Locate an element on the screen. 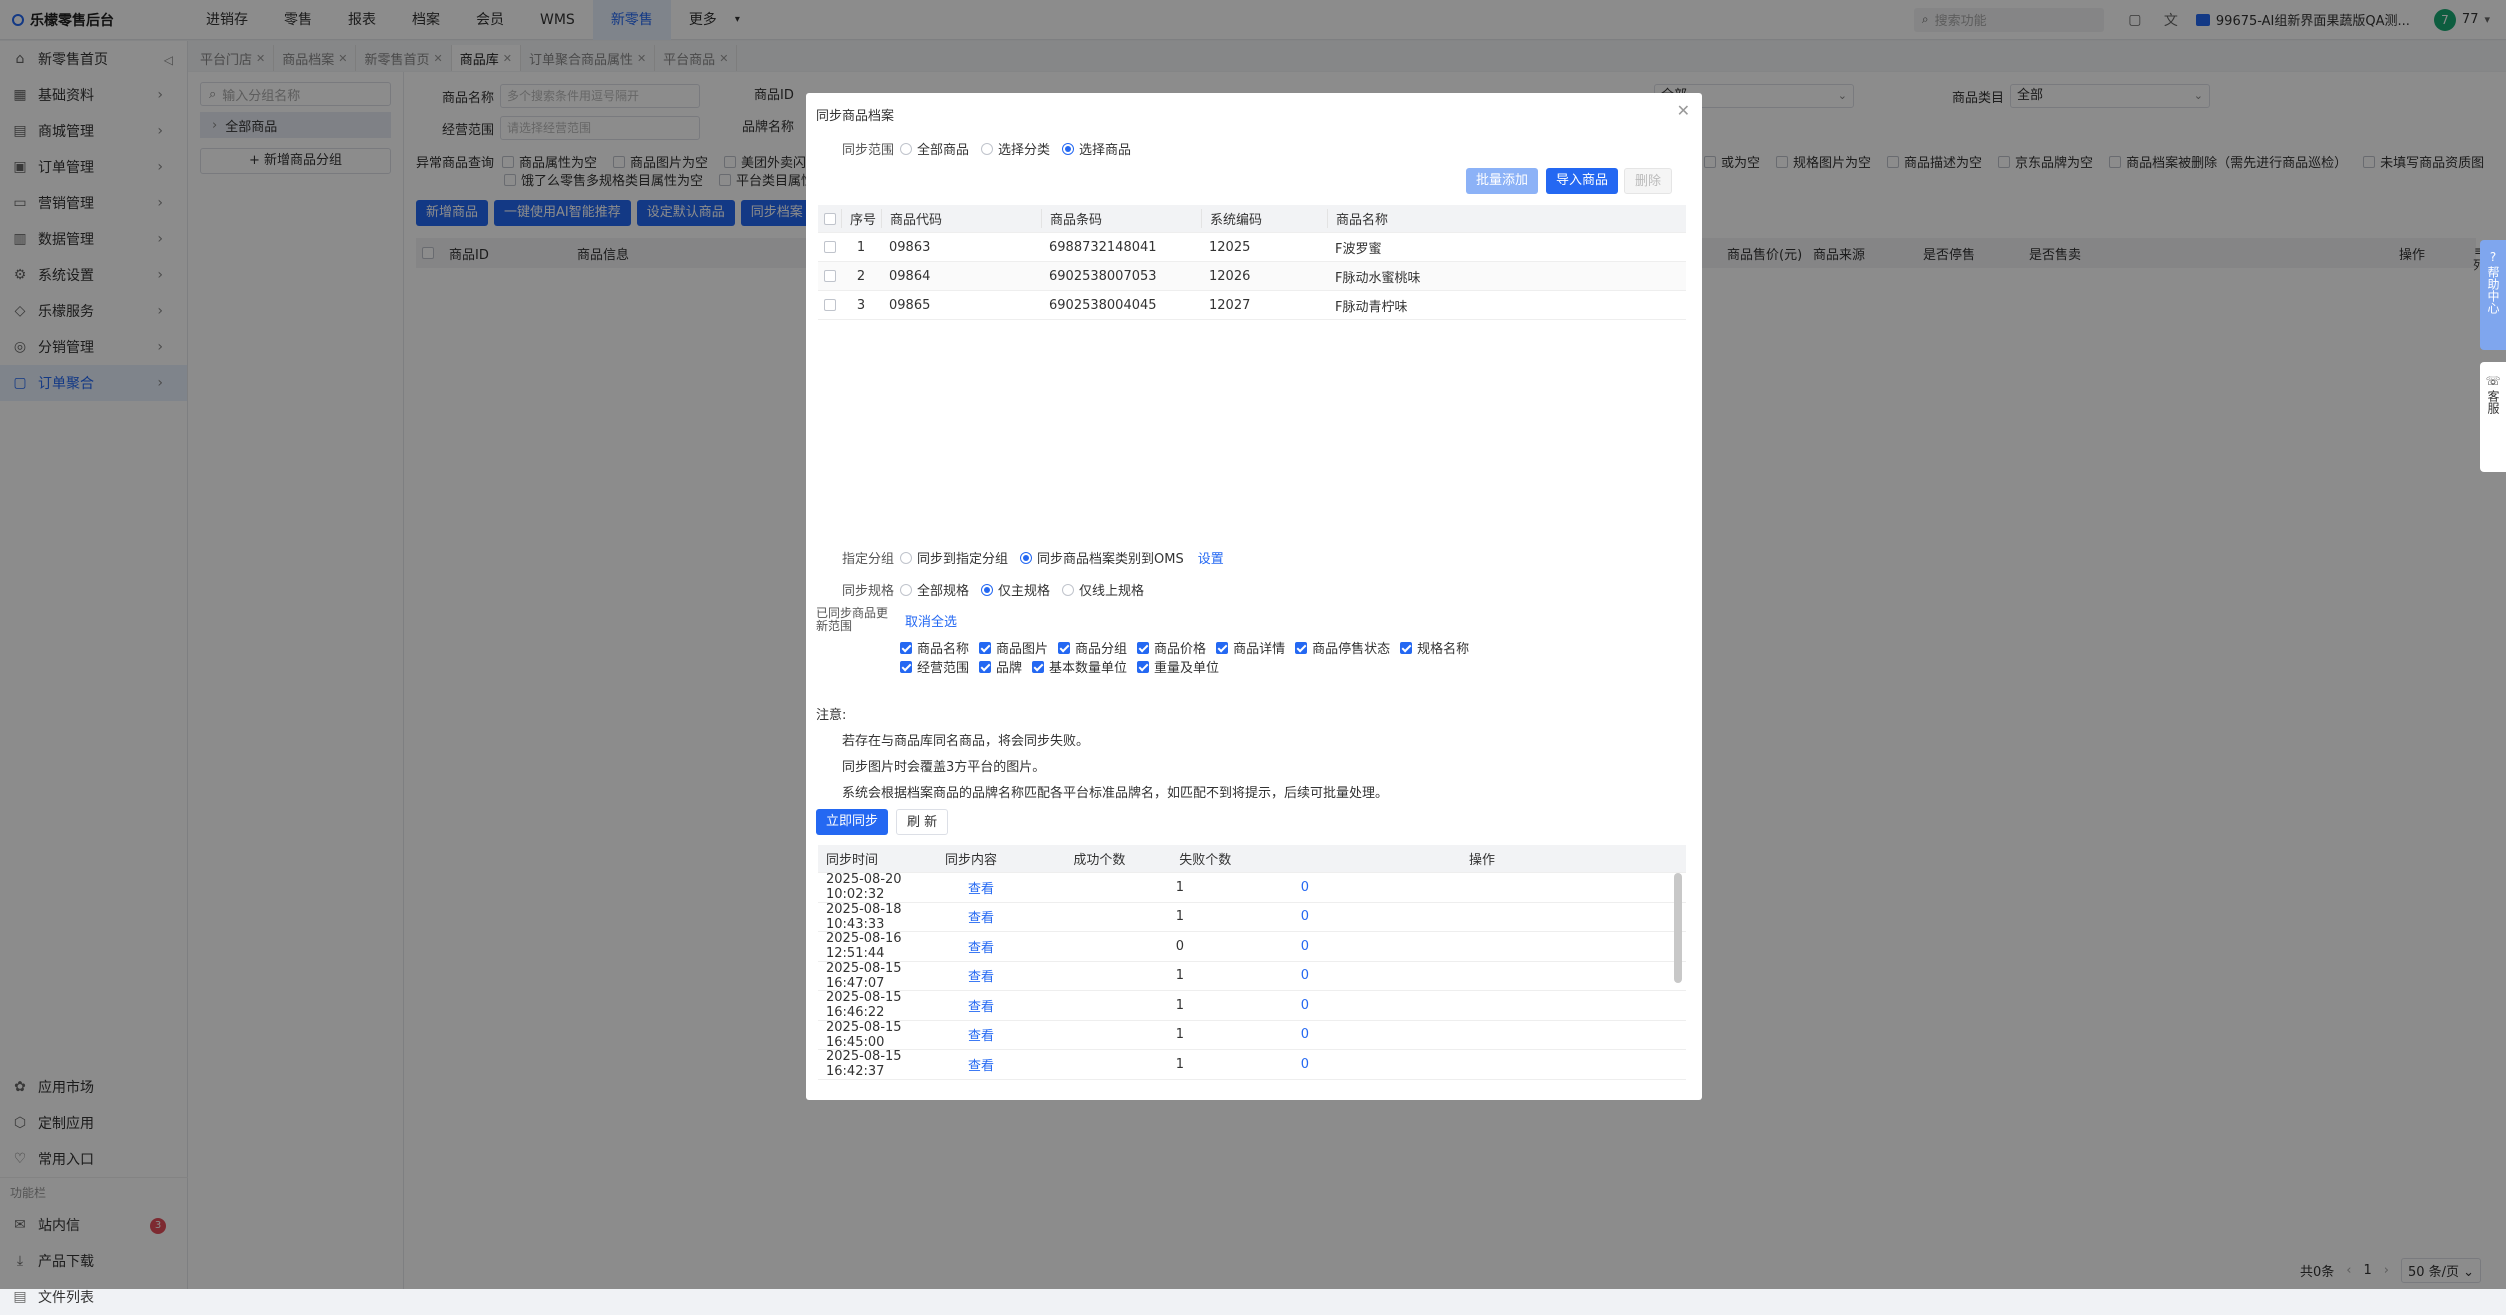 This screenshot has height=1315, width=2506. history-scrollbar is located at coordinates (1678, 928).